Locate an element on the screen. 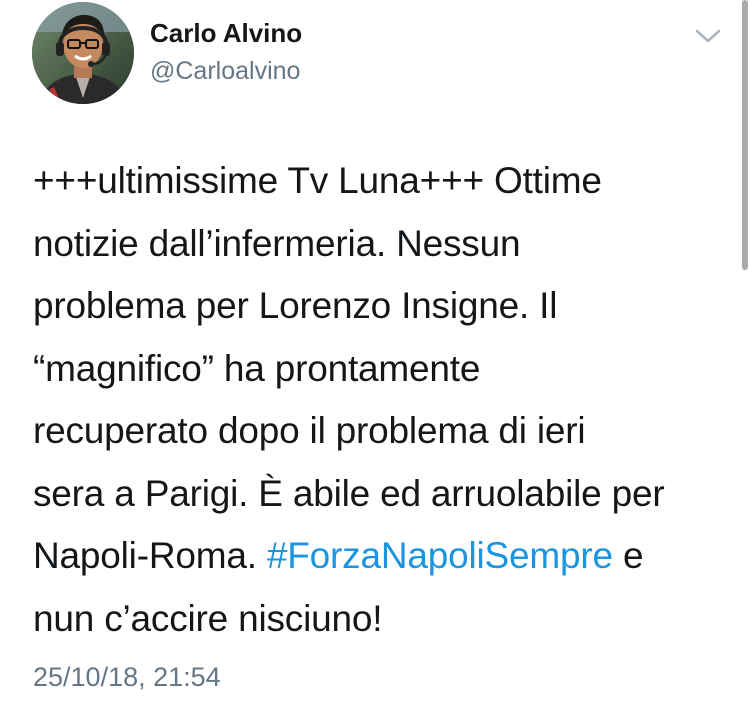 This screenshot has height=710, width=750. avatar is located at coordinates (83, 53).